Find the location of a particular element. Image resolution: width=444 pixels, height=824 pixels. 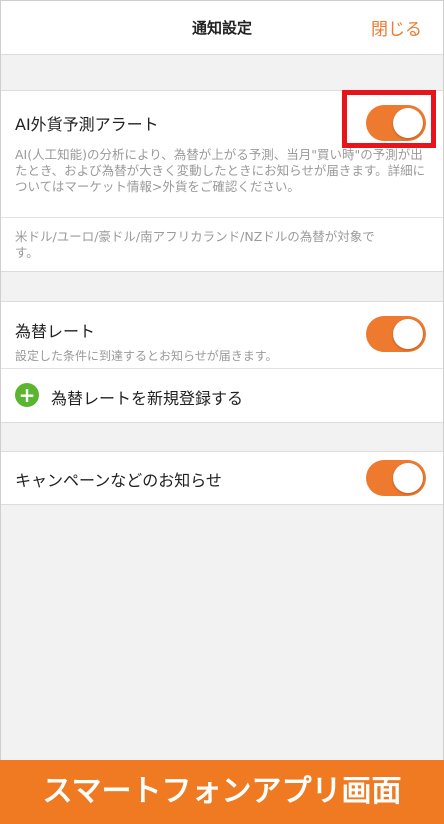

campaign-toggle is located at coordinates (396, 478).